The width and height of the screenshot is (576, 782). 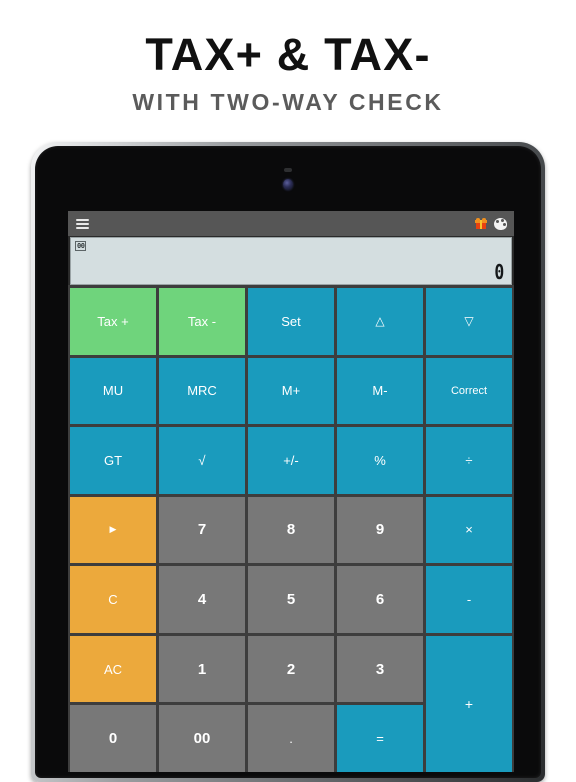 I want to click on key-4: 4, so click(x=202, y=599).